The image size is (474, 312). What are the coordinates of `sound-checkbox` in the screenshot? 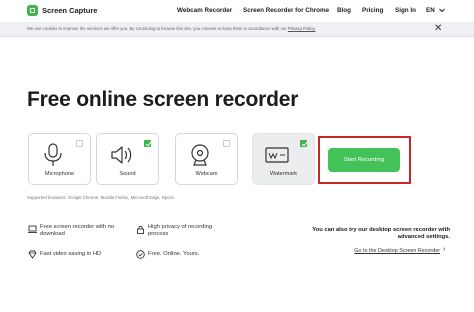 It's located at (147, 143).